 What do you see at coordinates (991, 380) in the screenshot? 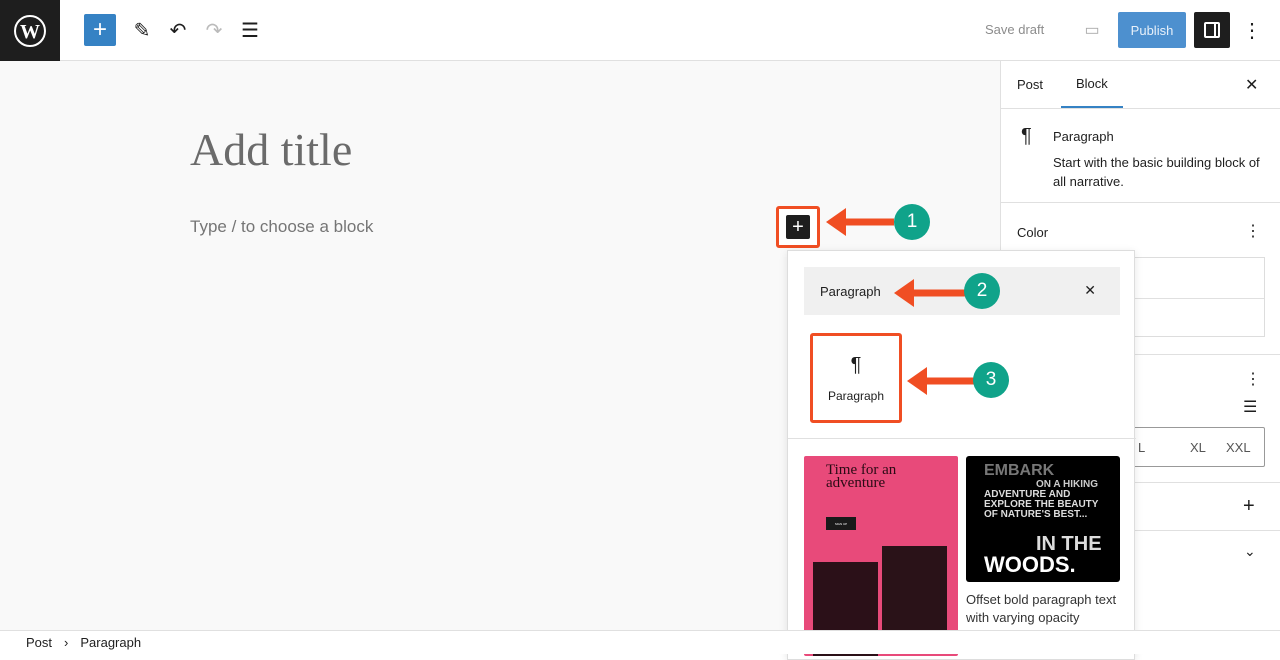
I see `step-badge: 3` at bounding box center [991, 380].